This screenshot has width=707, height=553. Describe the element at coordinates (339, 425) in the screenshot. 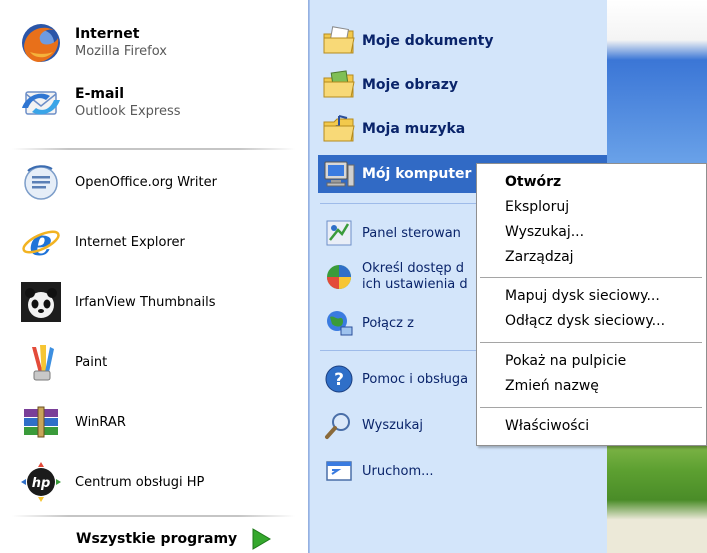

I see `search-icon` at that location.